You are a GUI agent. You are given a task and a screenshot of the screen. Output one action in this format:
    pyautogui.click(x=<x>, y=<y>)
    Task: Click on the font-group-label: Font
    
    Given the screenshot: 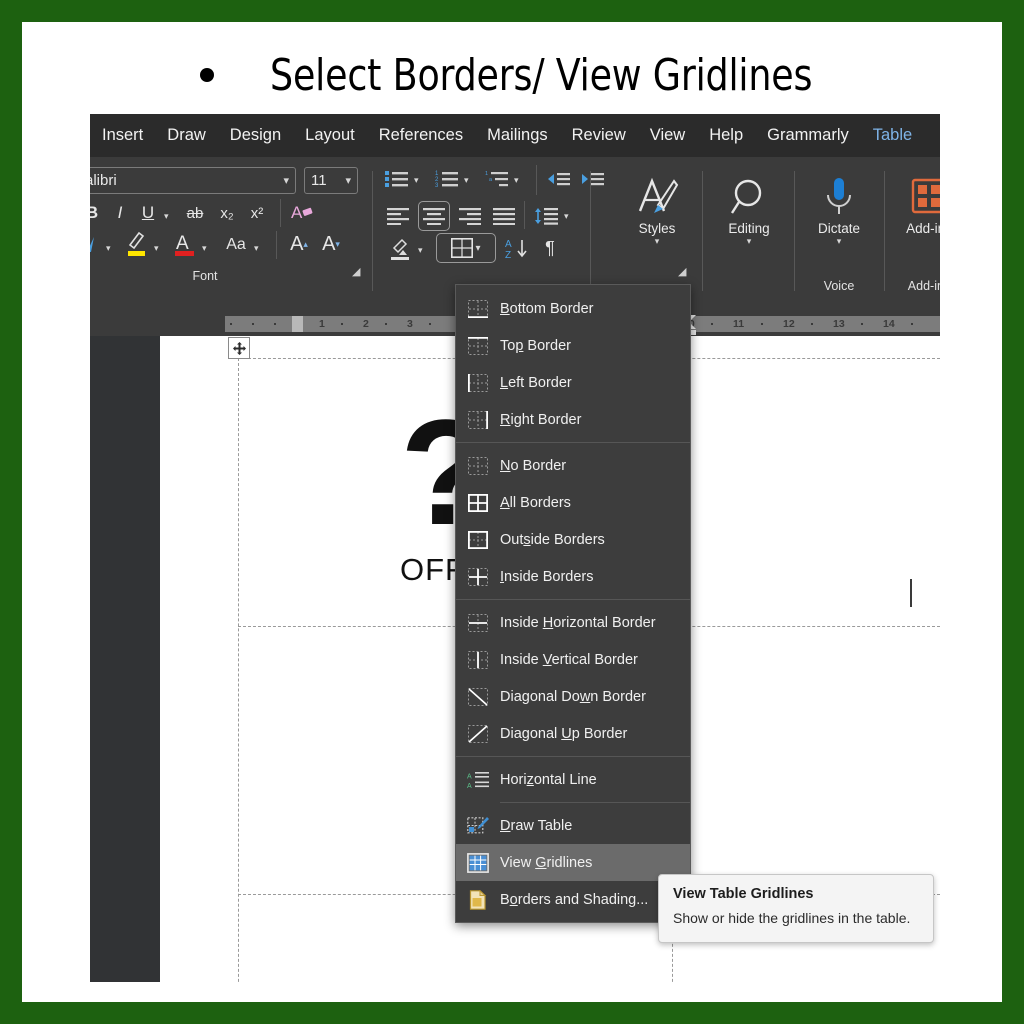 What is the action you would take?
    pyautogui.click(x=205, y=276)
    